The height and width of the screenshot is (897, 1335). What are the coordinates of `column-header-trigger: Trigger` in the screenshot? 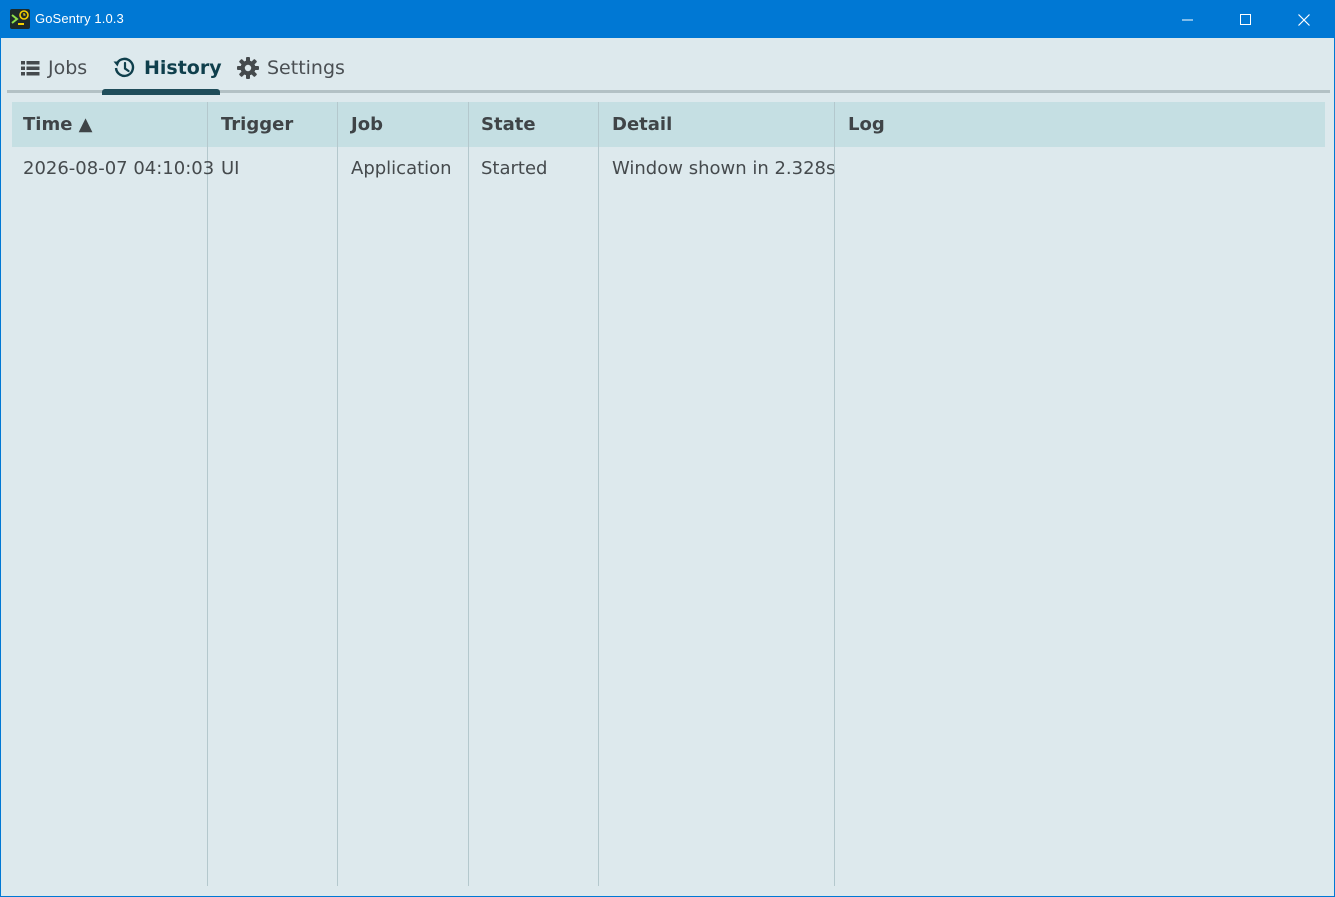 It's located at (257, 124).